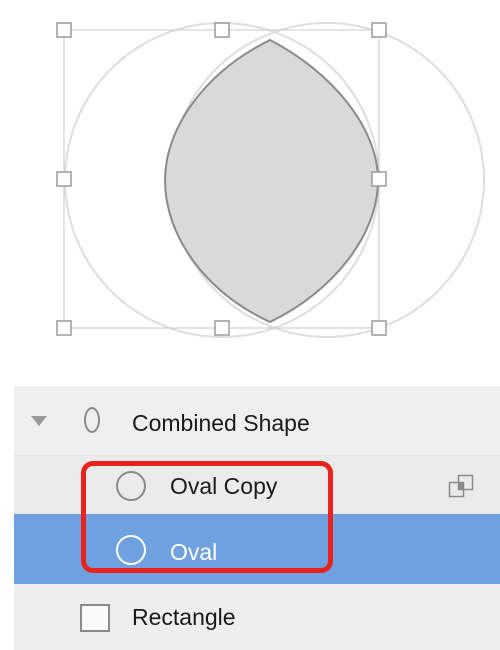  Describe the element at coordinates (379, 30) in the screenshot. I see `resize-handle-top-right` at that location.